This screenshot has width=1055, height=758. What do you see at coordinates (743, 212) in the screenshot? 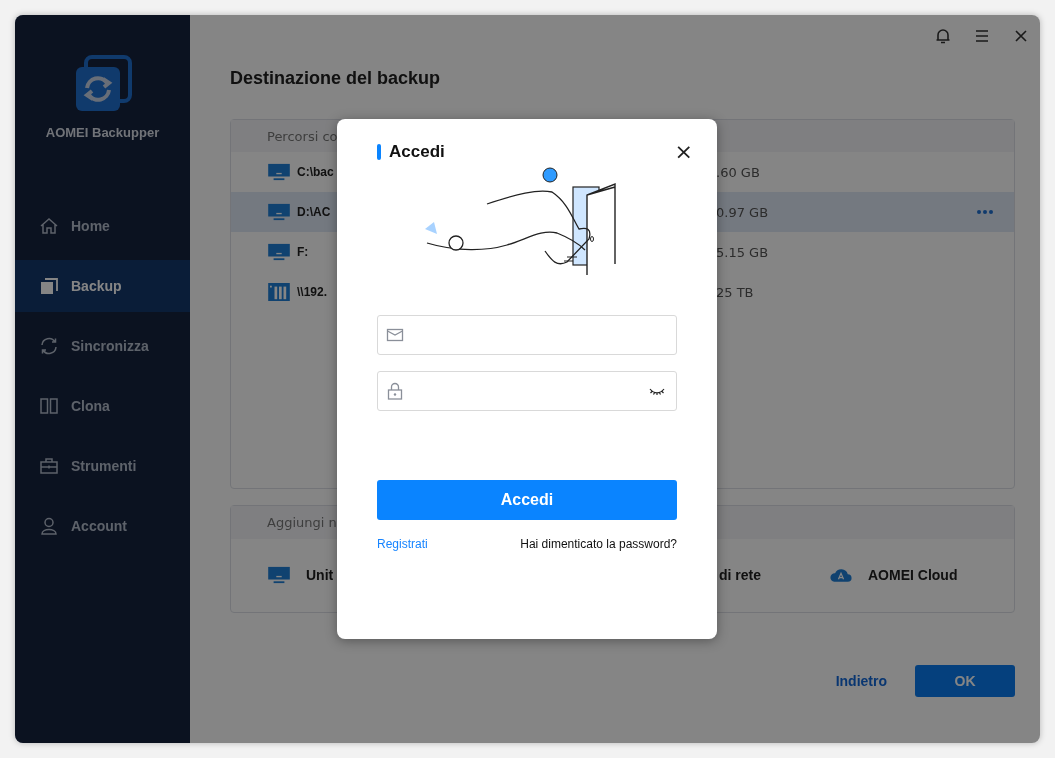
I see `path-size: 0.97 GB` at bounding box center [743, 212].